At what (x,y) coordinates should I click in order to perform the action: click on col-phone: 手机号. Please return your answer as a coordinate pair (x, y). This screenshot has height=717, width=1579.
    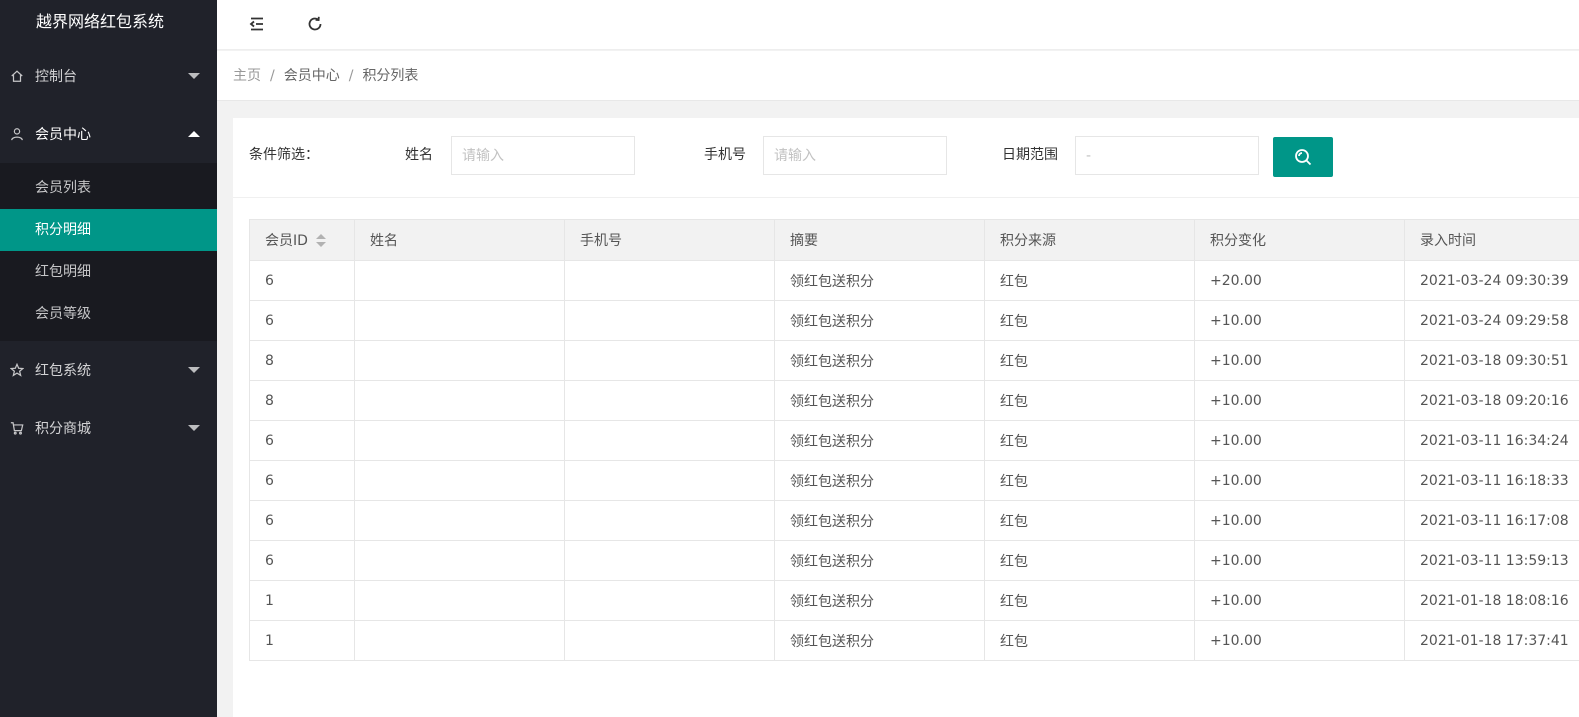
    Looking at the image, I should click on (669, 240).